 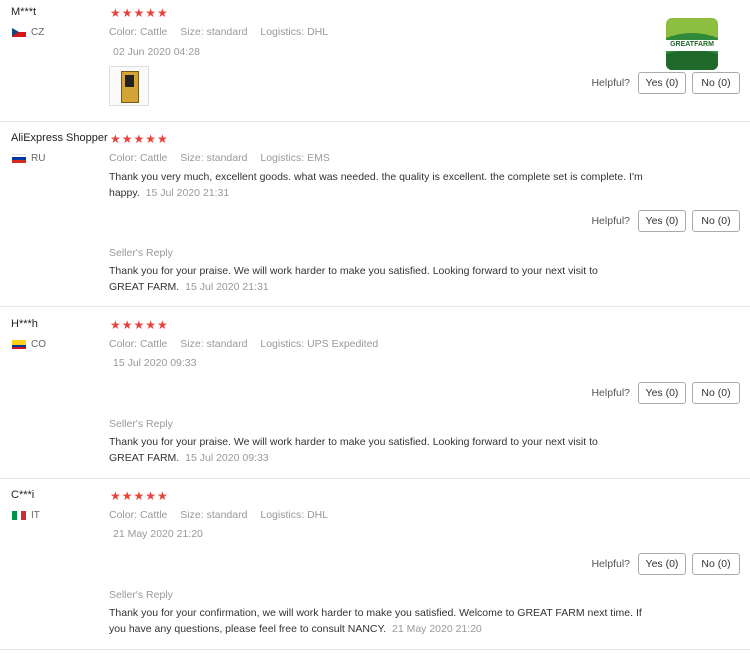 I want to click on review-photo-thumbnail, so click(x=129, y=86).